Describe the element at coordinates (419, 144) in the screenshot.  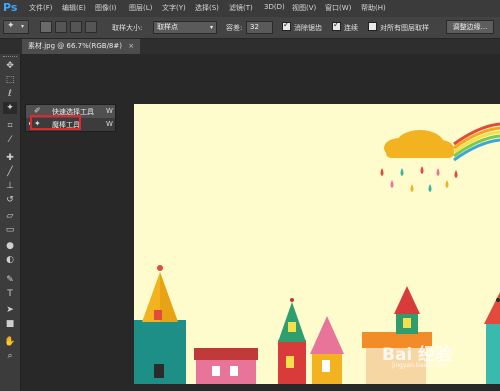
I see `cloud` at that location.